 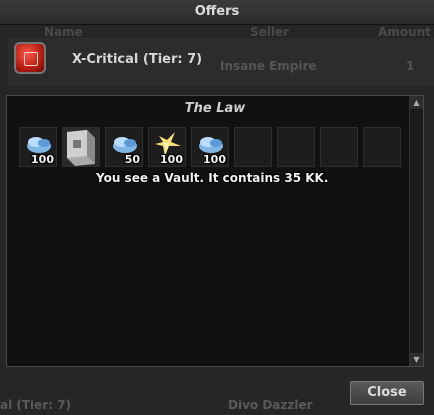 What do you see at coordinates (137, 59) in the screenshot?
I see `offer-name: X-Critical (Tier: 7)` at bounding box center [137, 59].